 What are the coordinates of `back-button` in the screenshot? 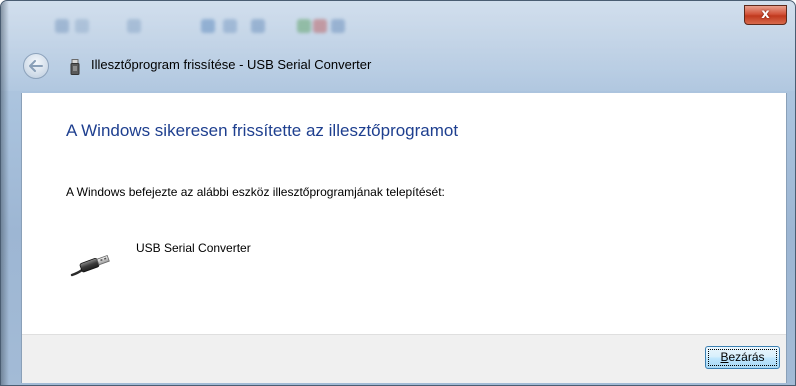 It's located at (36, 66).